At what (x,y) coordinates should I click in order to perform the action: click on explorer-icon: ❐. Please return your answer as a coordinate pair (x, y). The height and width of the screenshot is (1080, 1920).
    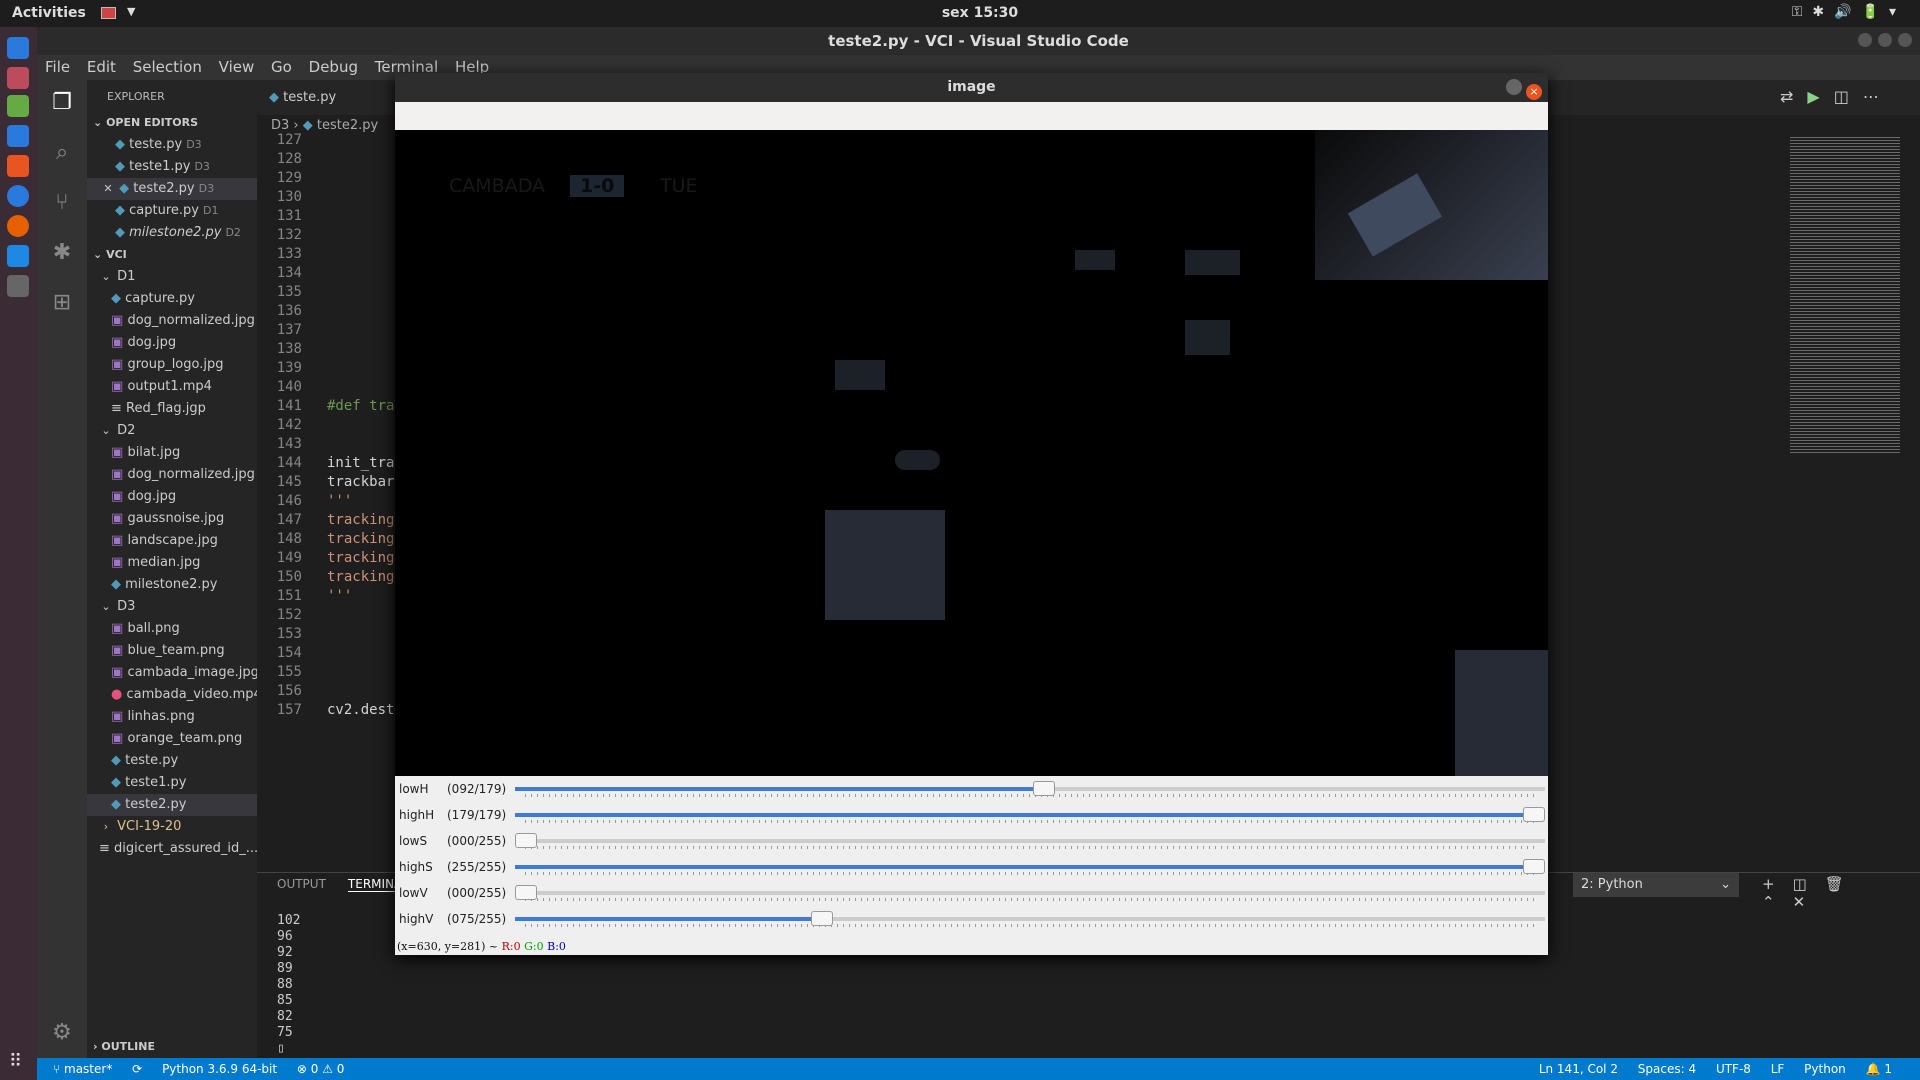
    Looking at the image, I should click on (62, 103).